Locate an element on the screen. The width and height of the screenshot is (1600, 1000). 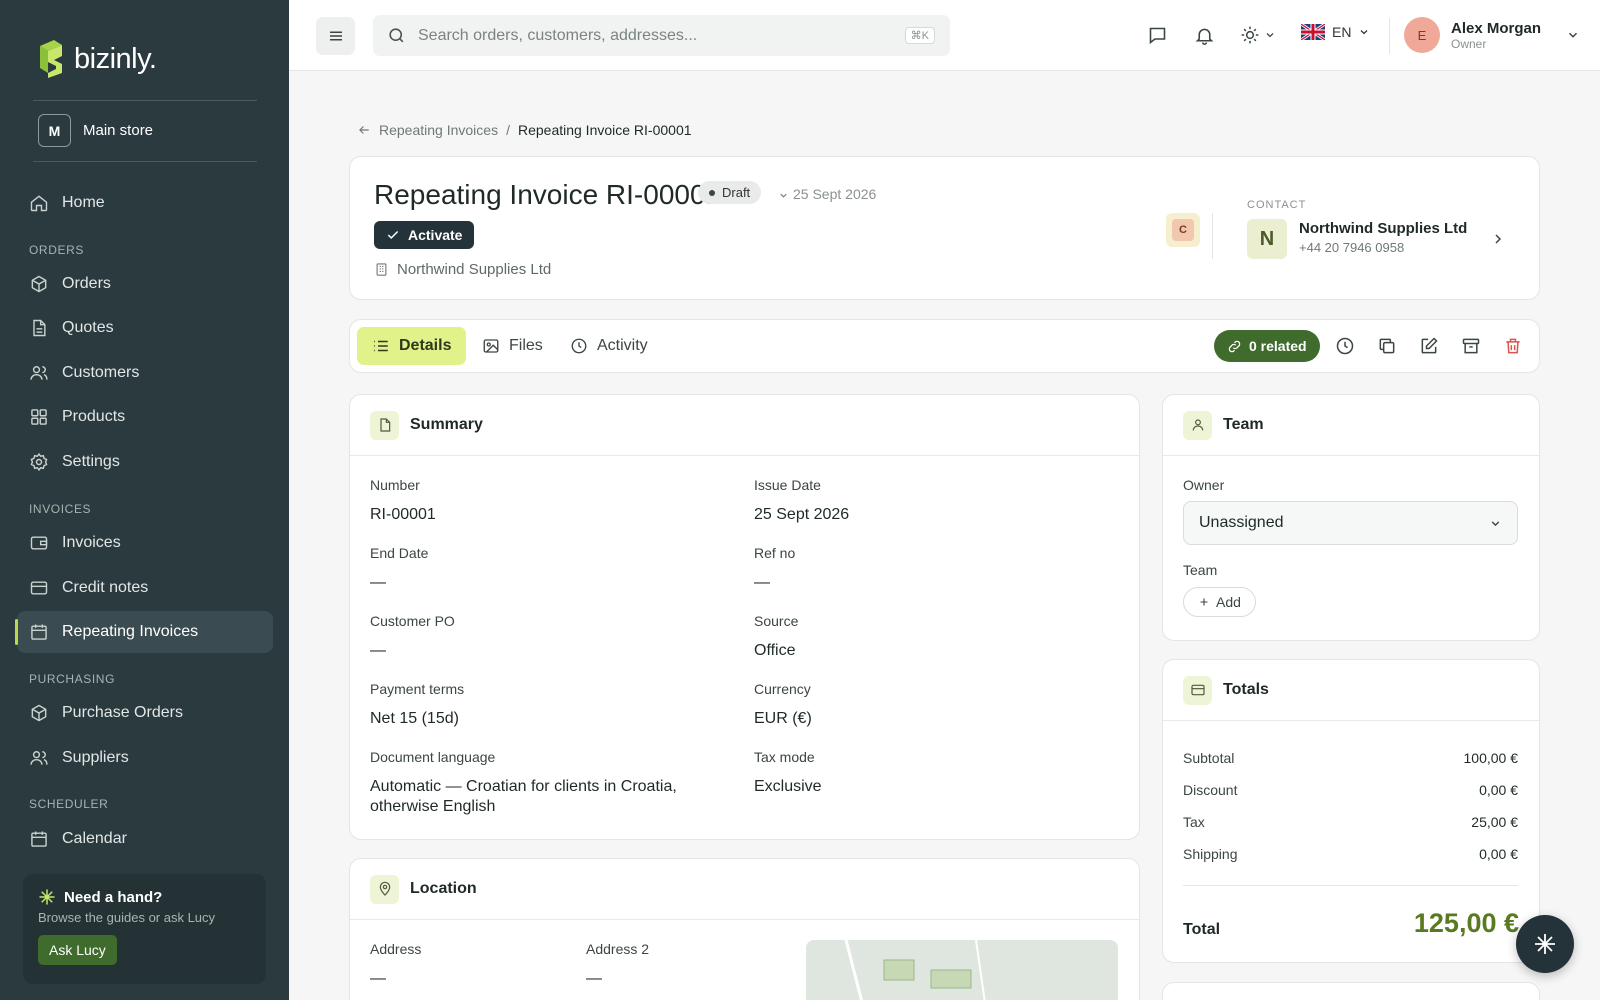
assistant-fab-button is located at coordinates (1545, 944).